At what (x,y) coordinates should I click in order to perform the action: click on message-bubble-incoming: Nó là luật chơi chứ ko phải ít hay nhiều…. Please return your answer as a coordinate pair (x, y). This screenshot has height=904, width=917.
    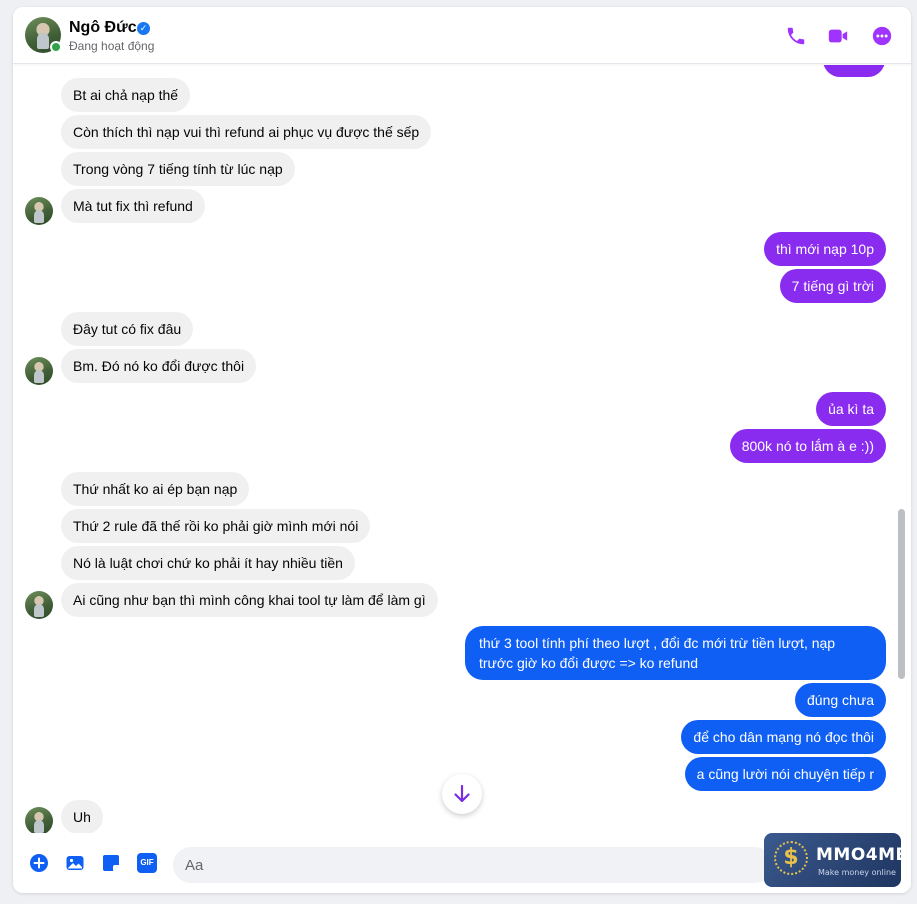
    Looking at the image, I should click on (208, 563).